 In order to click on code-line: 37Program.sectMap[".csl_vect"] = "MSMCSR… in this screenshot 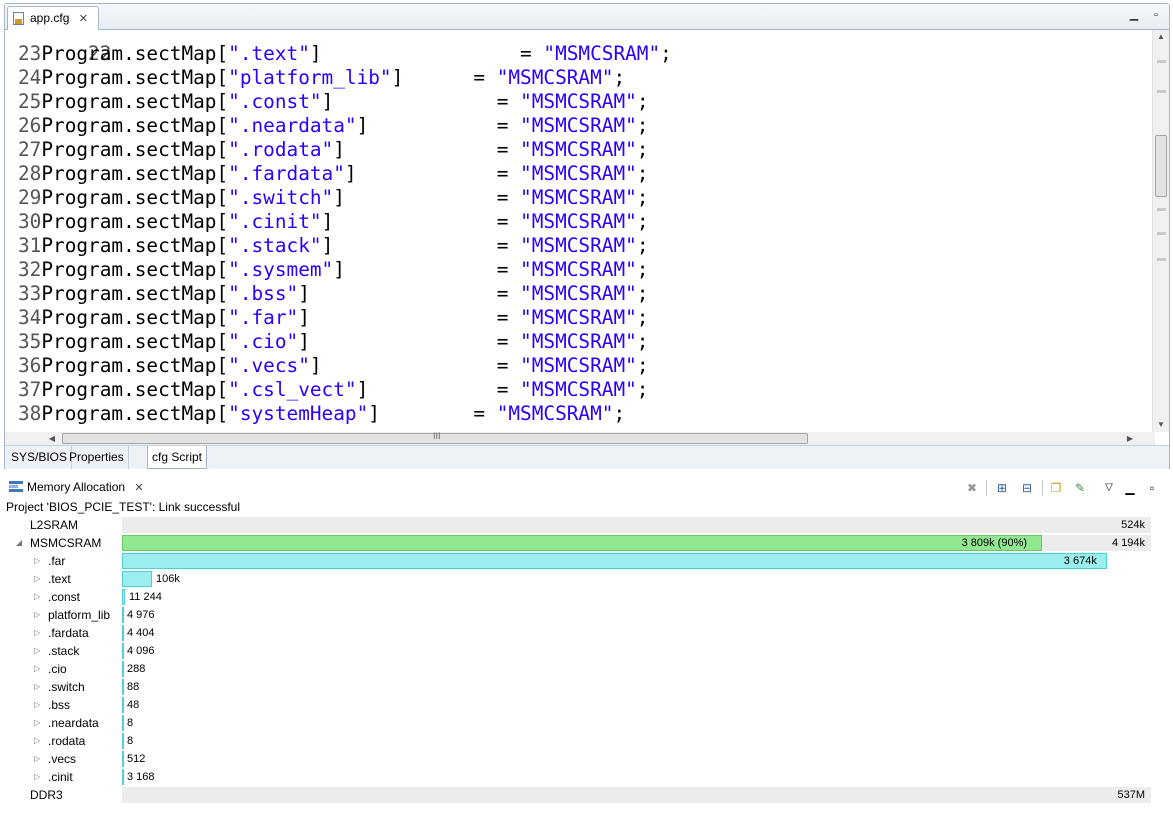, I will do `click(333, 390)`.